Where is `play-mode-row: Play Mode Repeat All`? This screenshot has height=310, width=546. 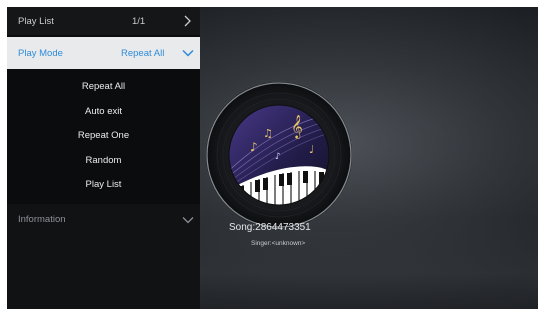 play-mode-row: Play Mode Repeat All is located at coordinates (103, 53).